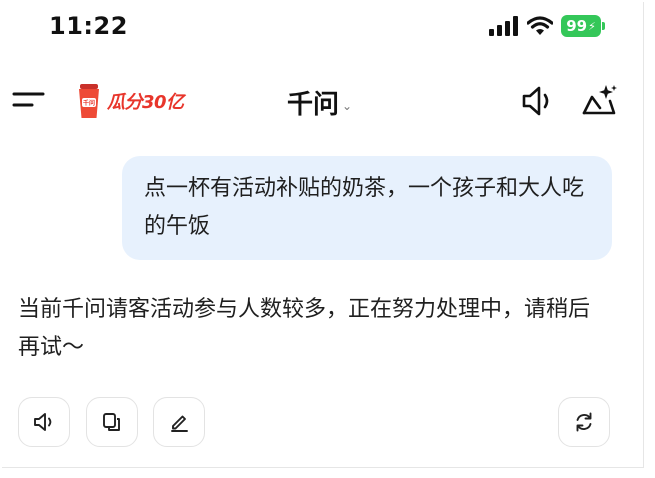 The height and width of the screenshot is (478, 655). I want to click on charging-icon: ⚡, so click(592, 26).